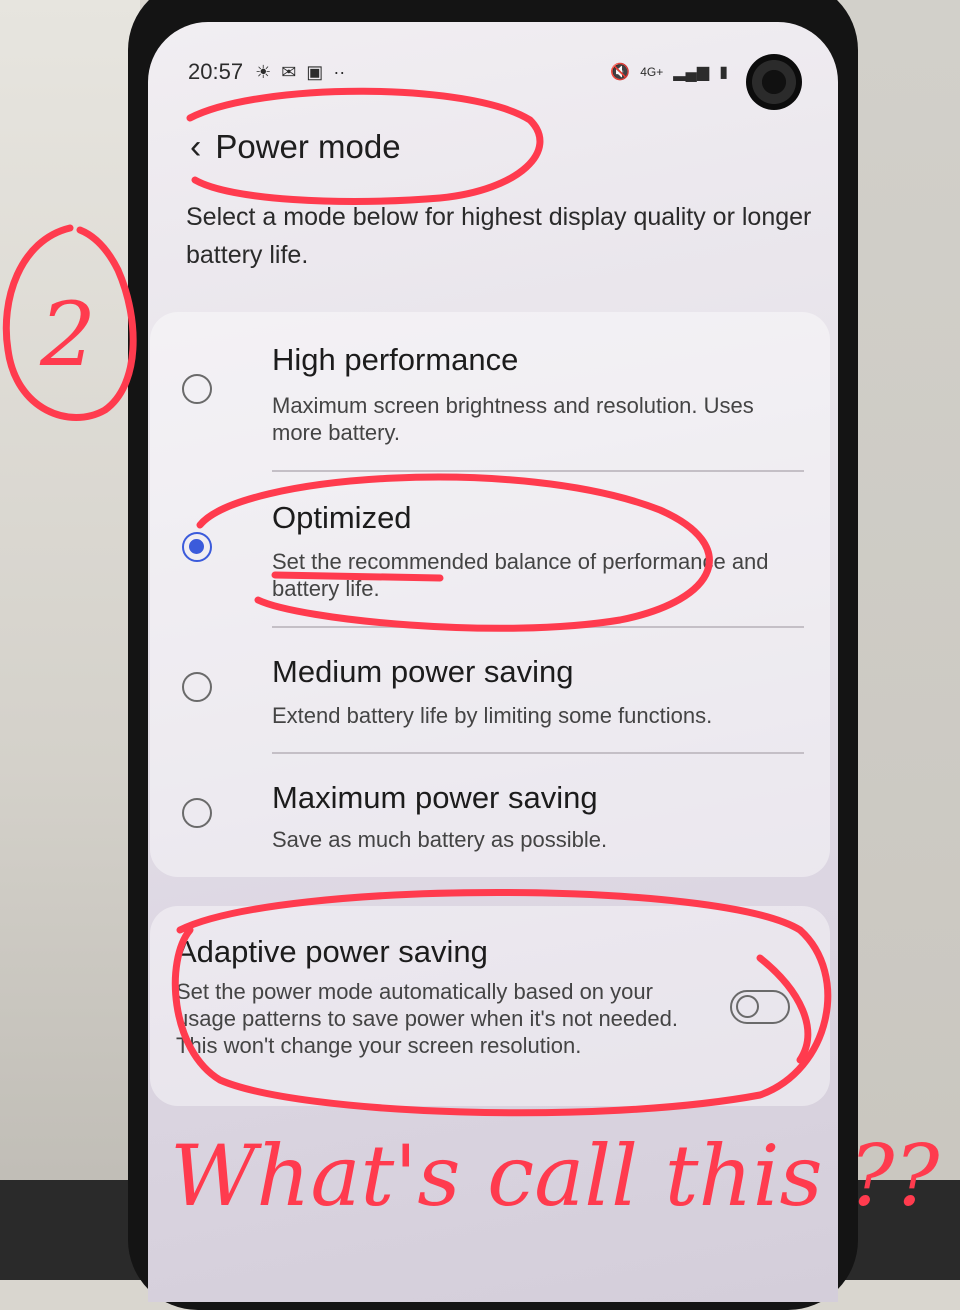  Describe the element at coordinates (691, 72) in the screenshot. I see `signal-icon: ▂▄▆` at that location.